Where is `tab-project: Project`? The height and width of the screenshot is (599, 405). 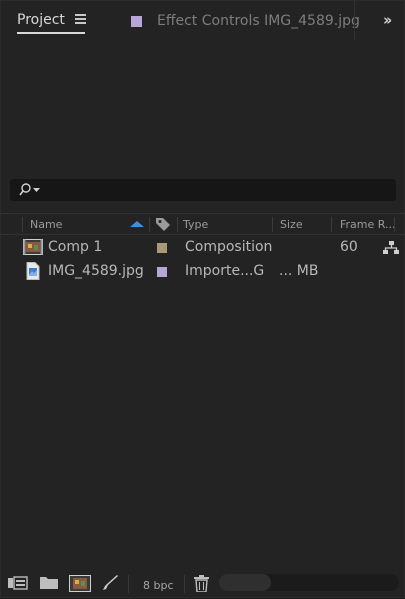 tab-project: Project is located at coordinates (49, 21).